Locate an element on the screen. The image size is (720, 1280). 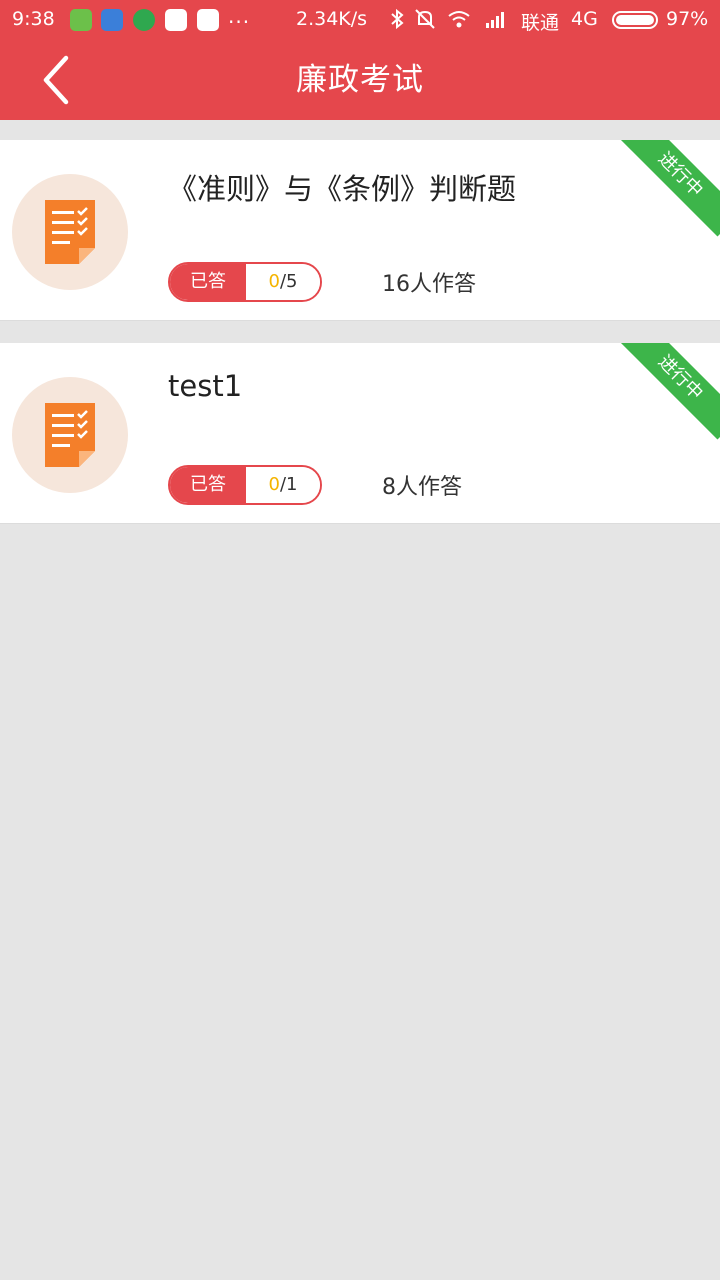
exam-title: 《准则》与《条例》判断题 is located at coordinates (342, 189).